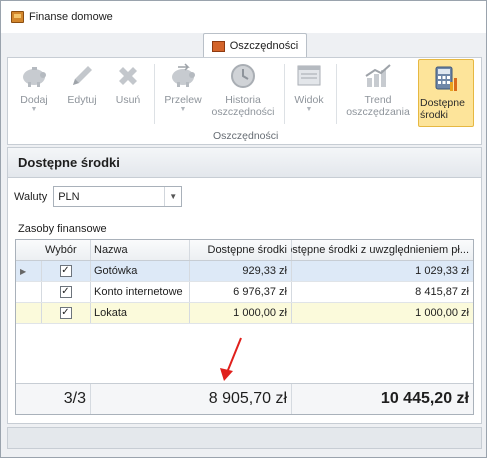  What do you see at coordinates (71, 17) in the screenshot?
I see `window-title: Finanse domowe` at bounding box center [71, 17].